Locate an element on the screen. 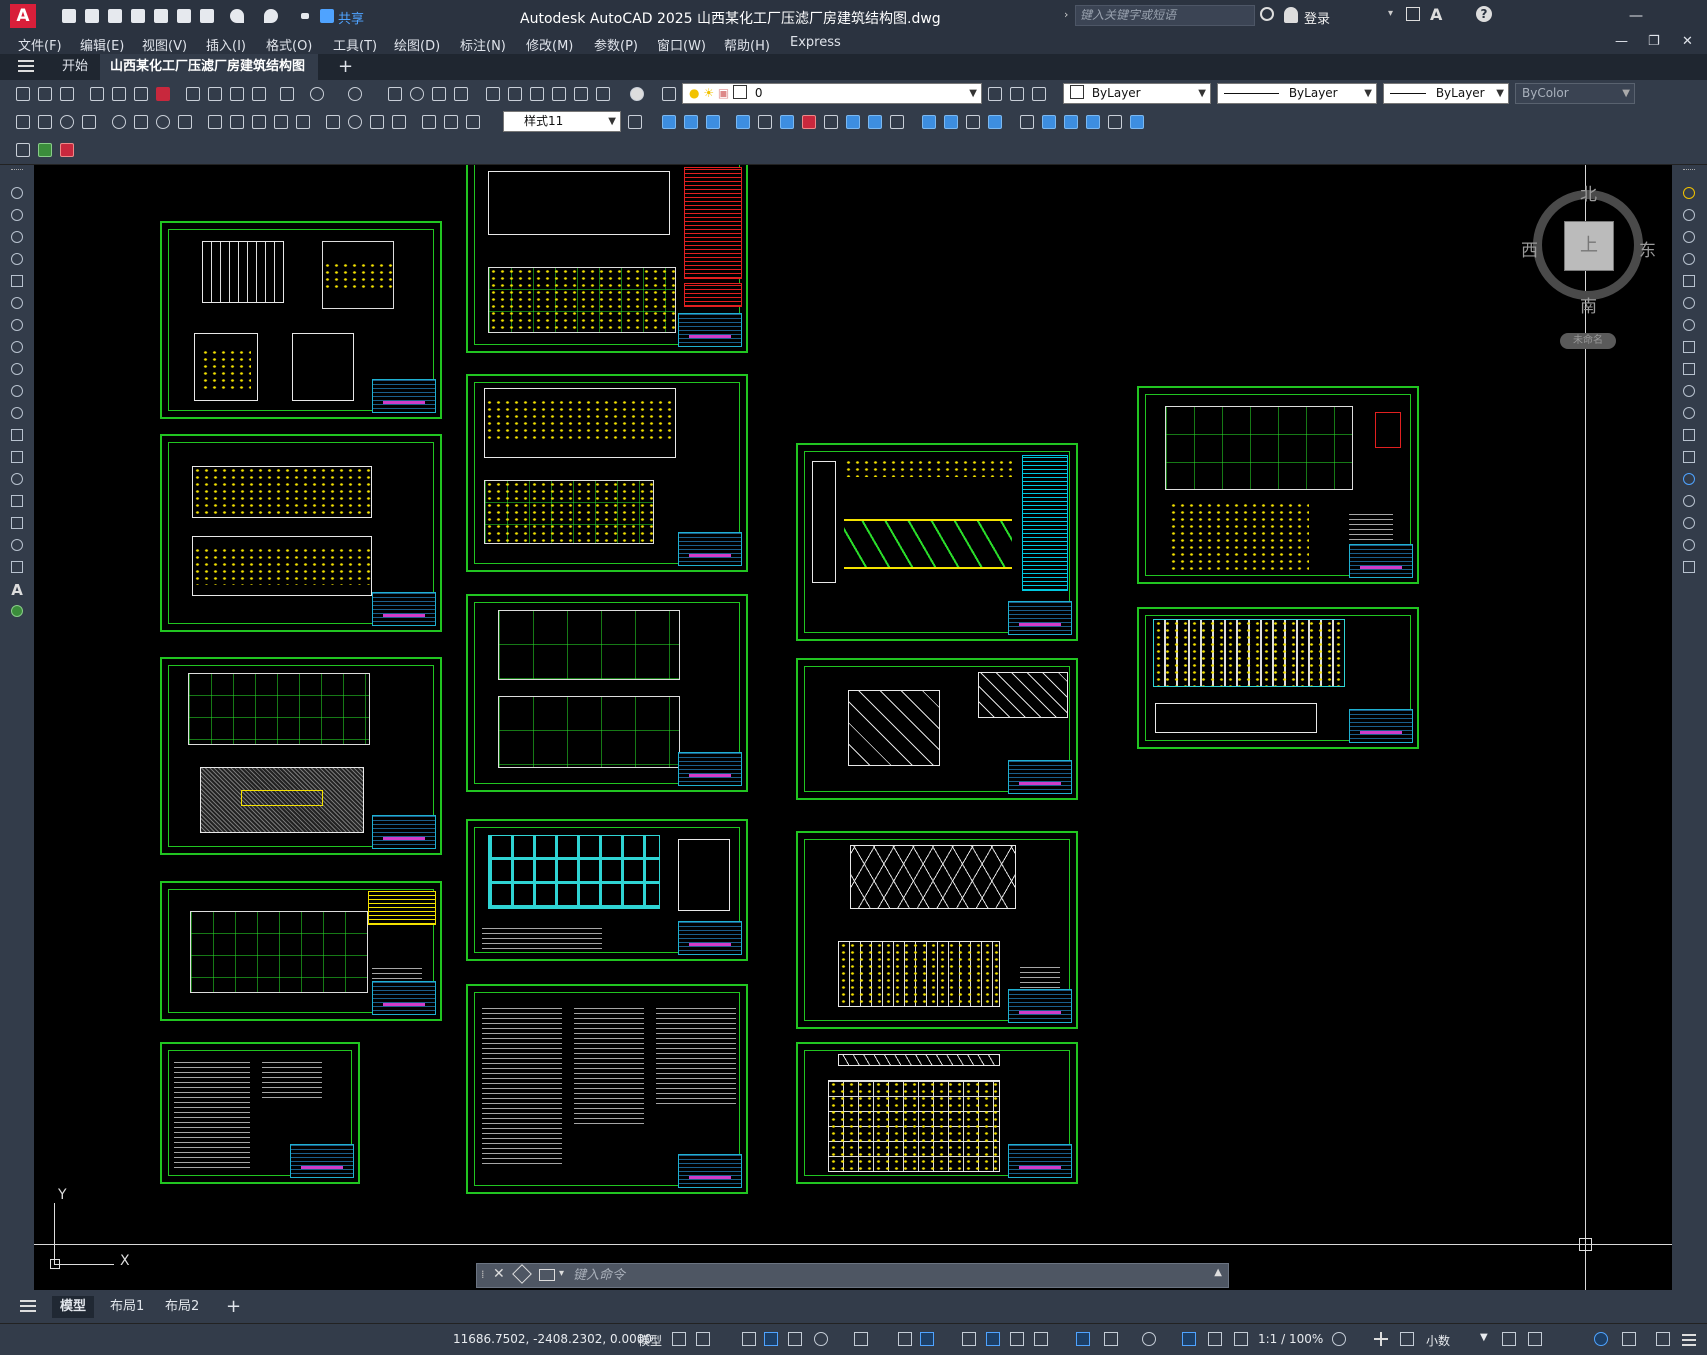 This screenshot has height=1355, width=1707. doc-restore-button: ❐ is located at coordinates (1654, 41).